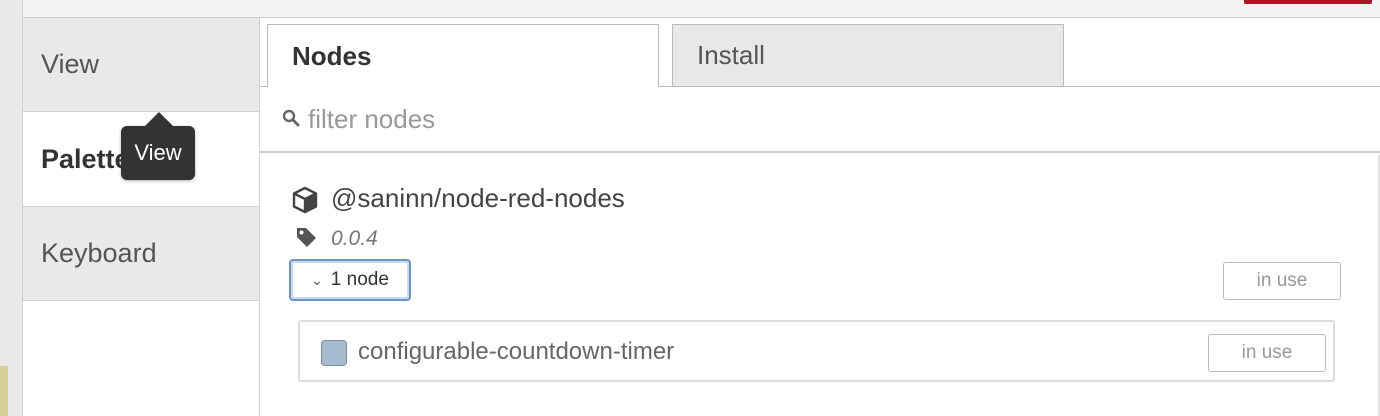  I want to click on tab-install: Install, so click(868, 55).